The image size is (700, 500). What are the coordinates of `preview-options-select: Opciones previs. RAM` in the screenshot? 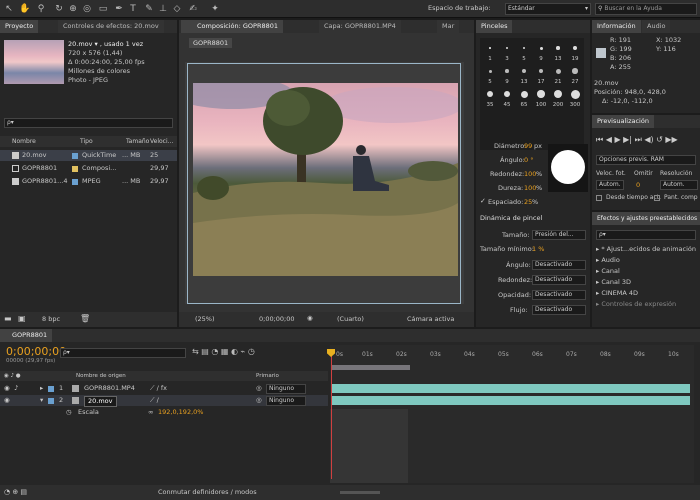 It's located at (646, 160).